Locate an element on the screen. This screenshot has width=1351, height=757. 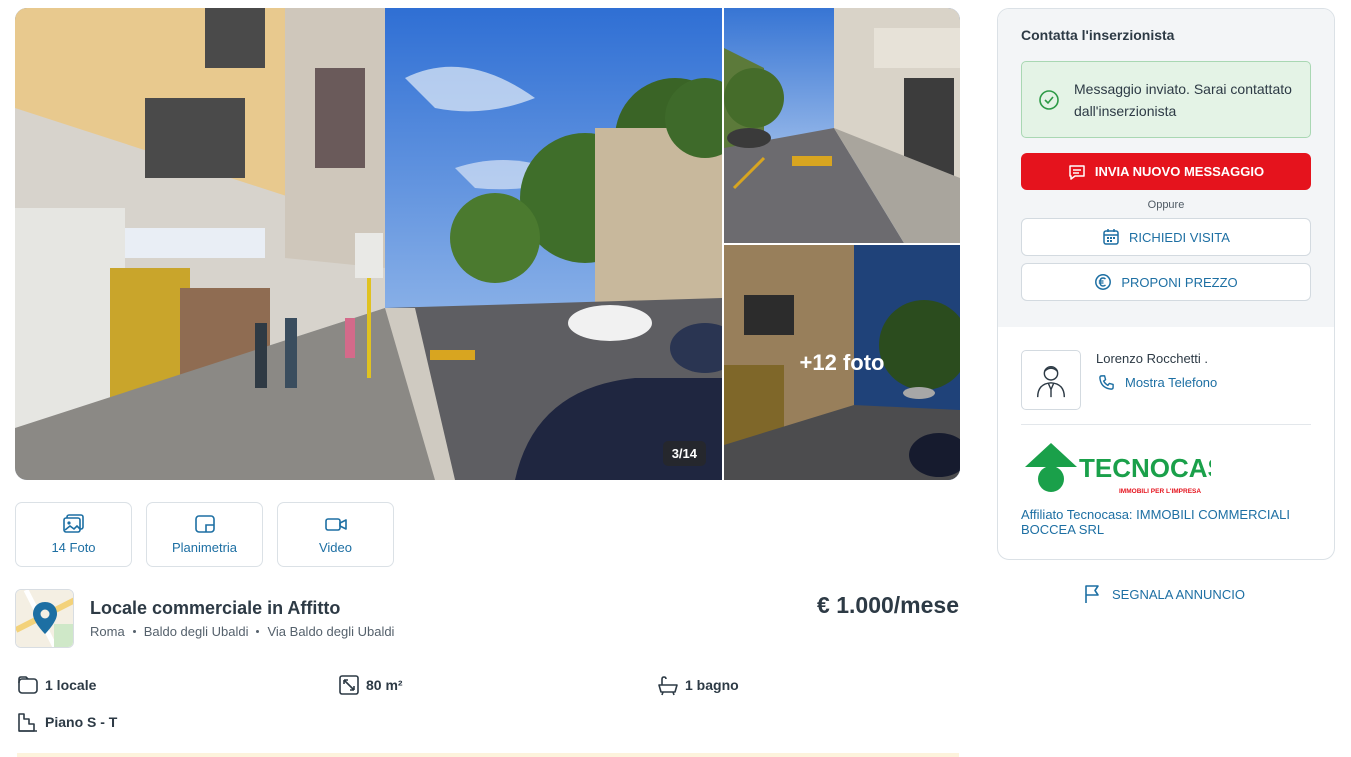
agent-avatar is located at coordinates (1051, 380).